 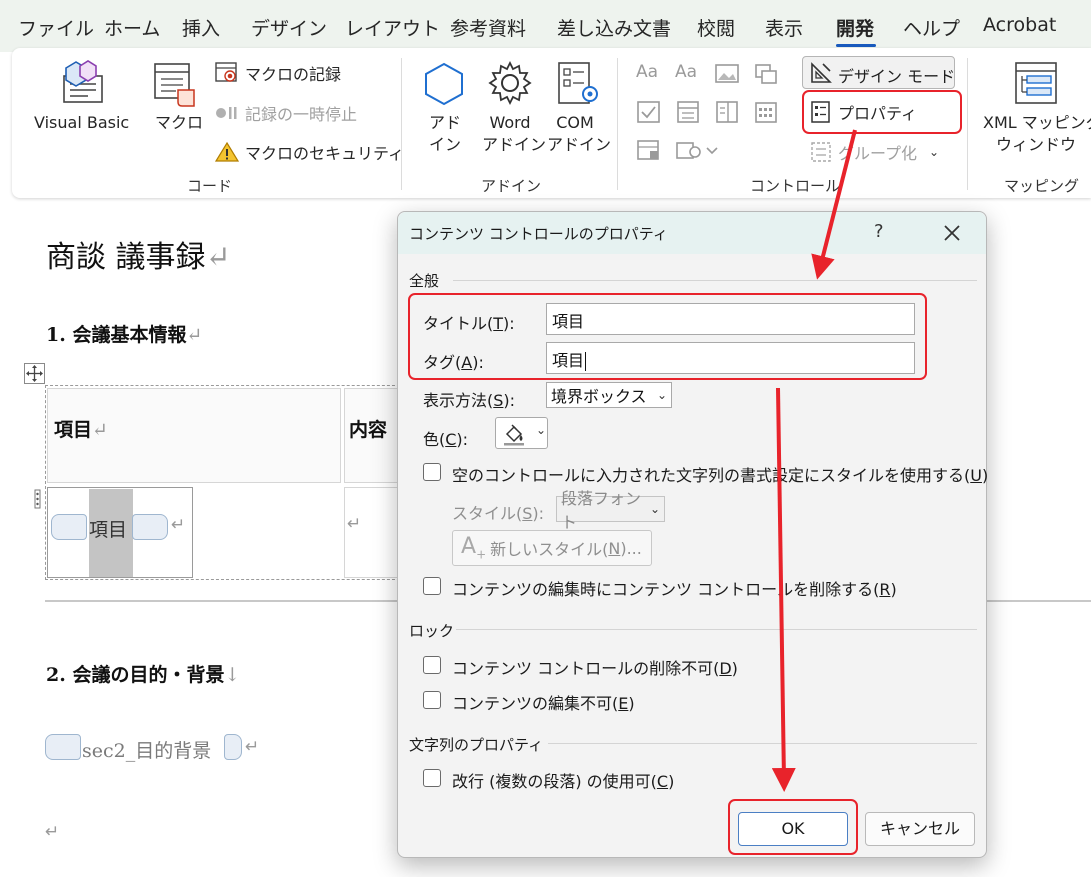 What do you see at coordinates (325, 153) in the screenshot?
I see `macro-security-label: マクロのセキュリティ` at bounding box center [325, 153].